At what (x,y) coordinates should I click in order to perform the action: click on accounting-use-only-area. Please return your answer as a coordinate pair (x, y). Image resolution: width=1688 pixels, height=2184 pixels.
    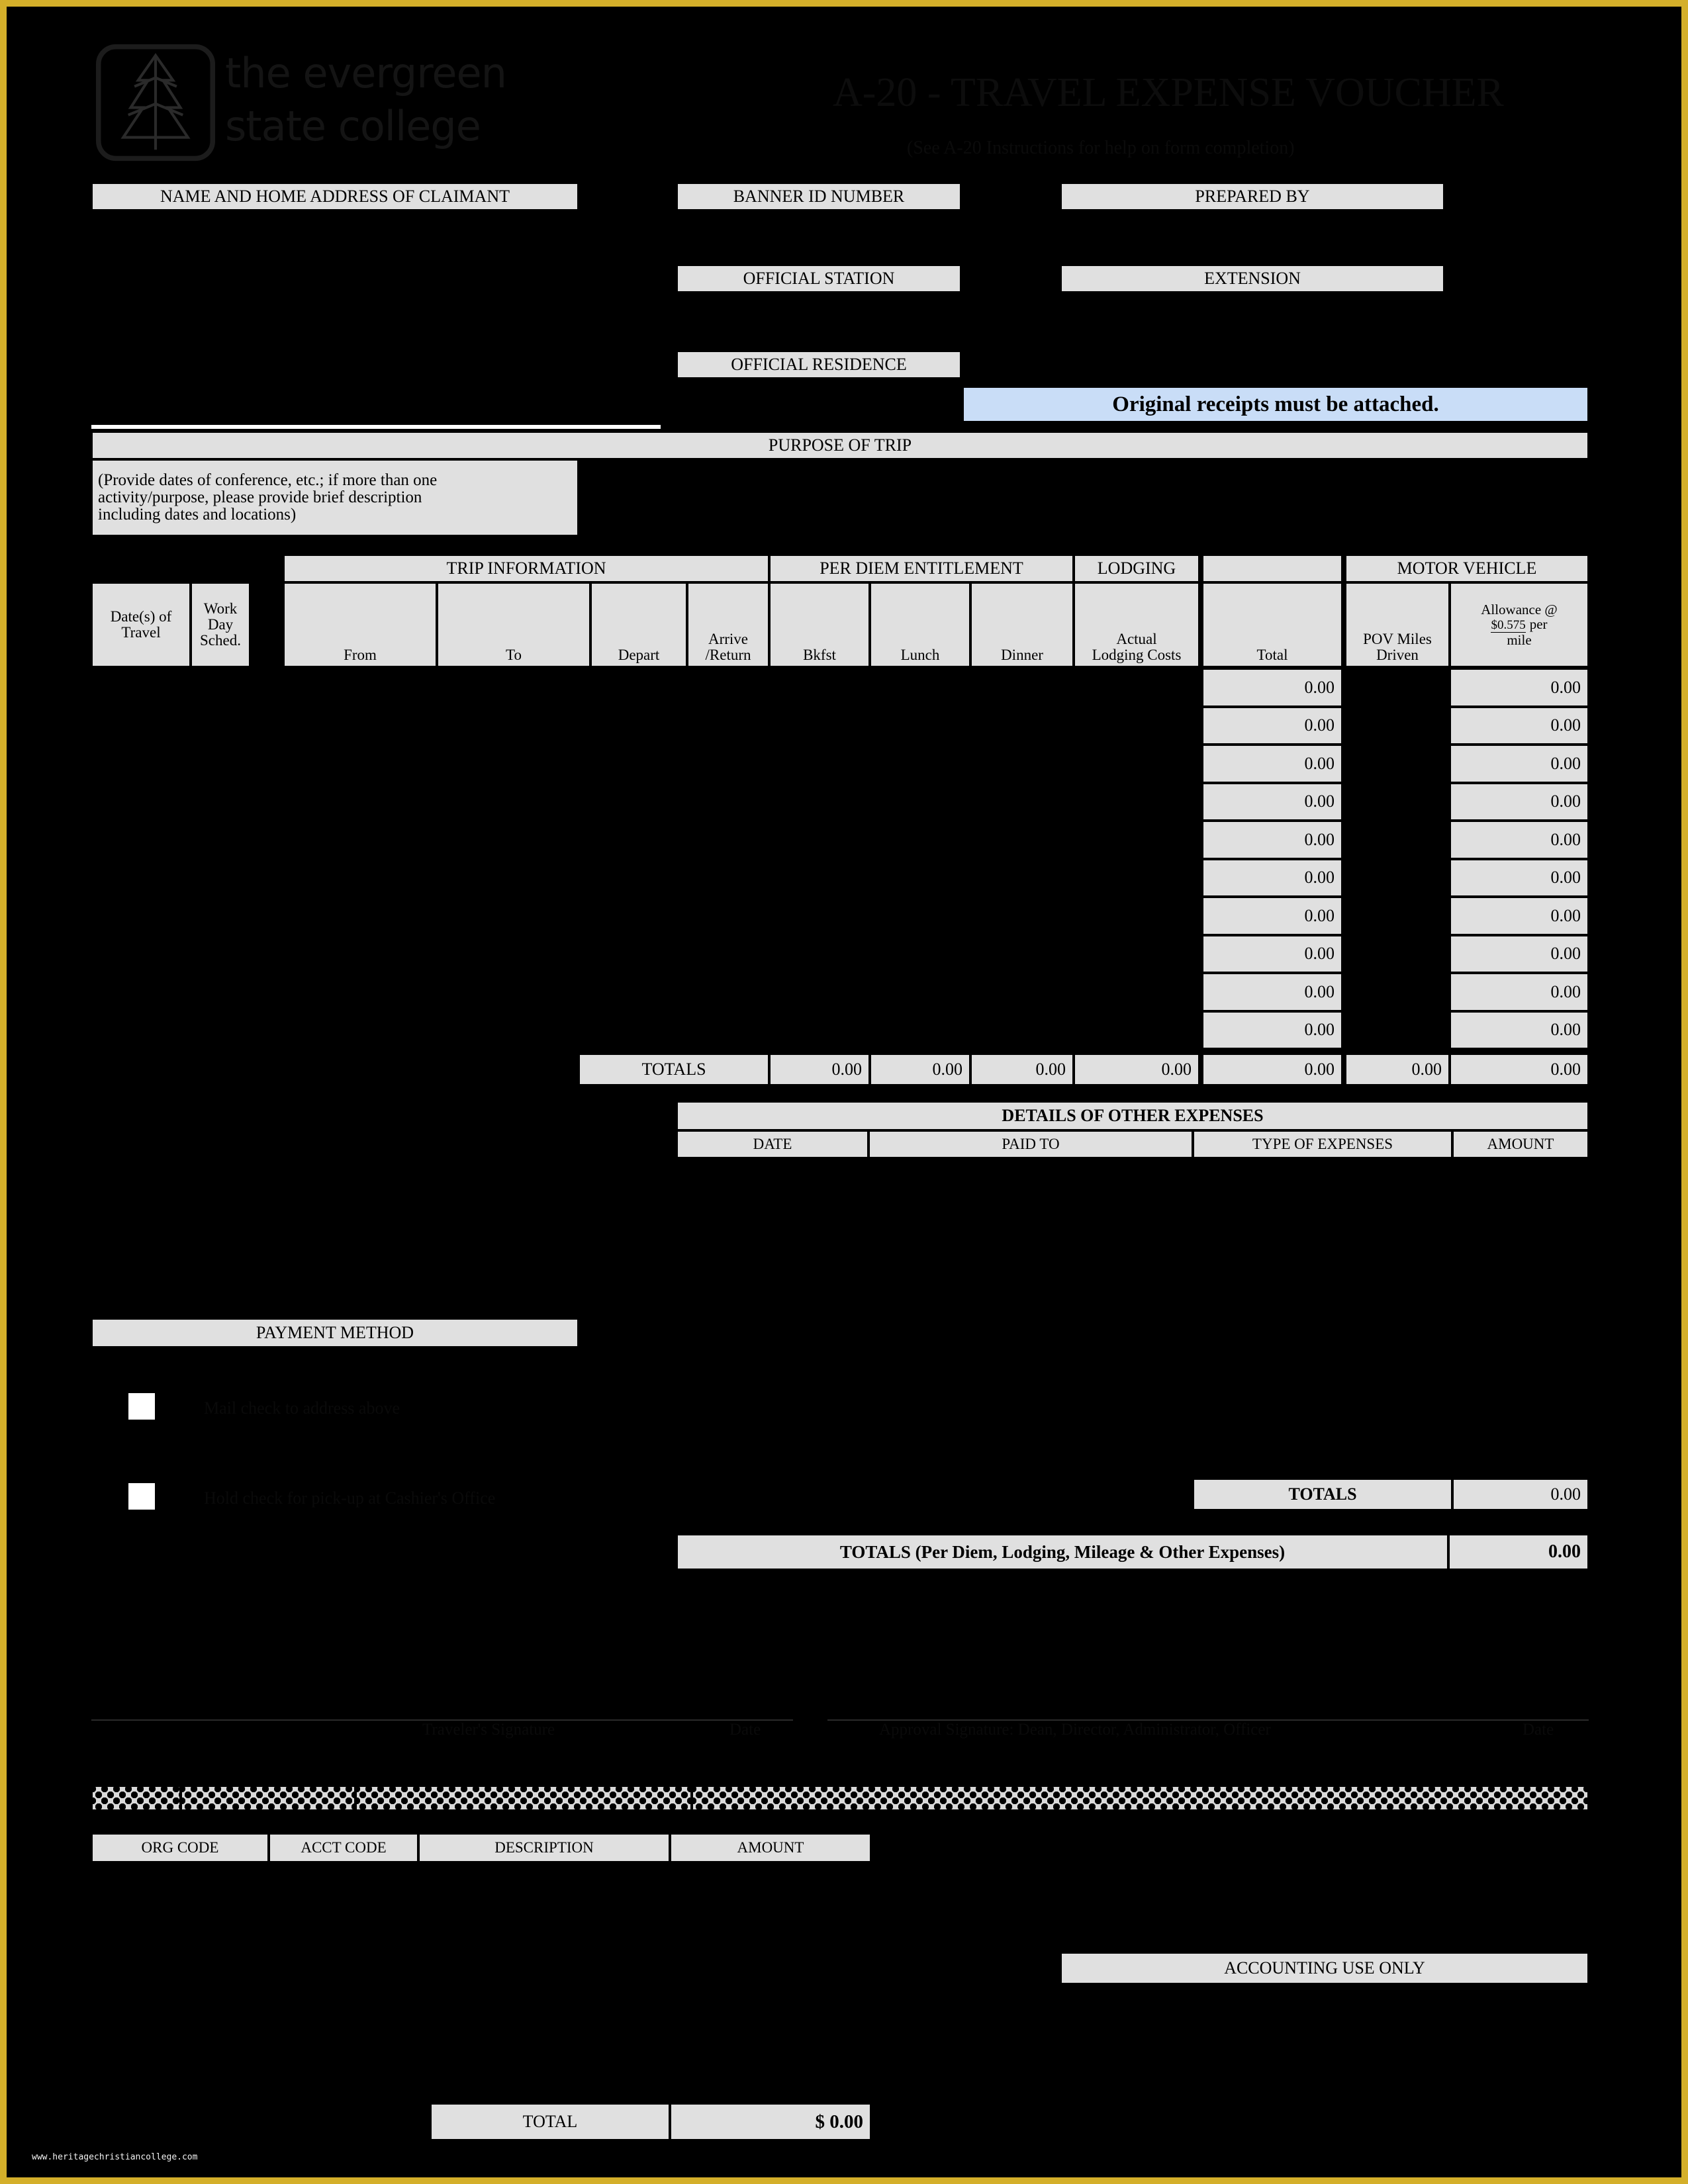
    Looking at the image, I should click on (1324, 2057).